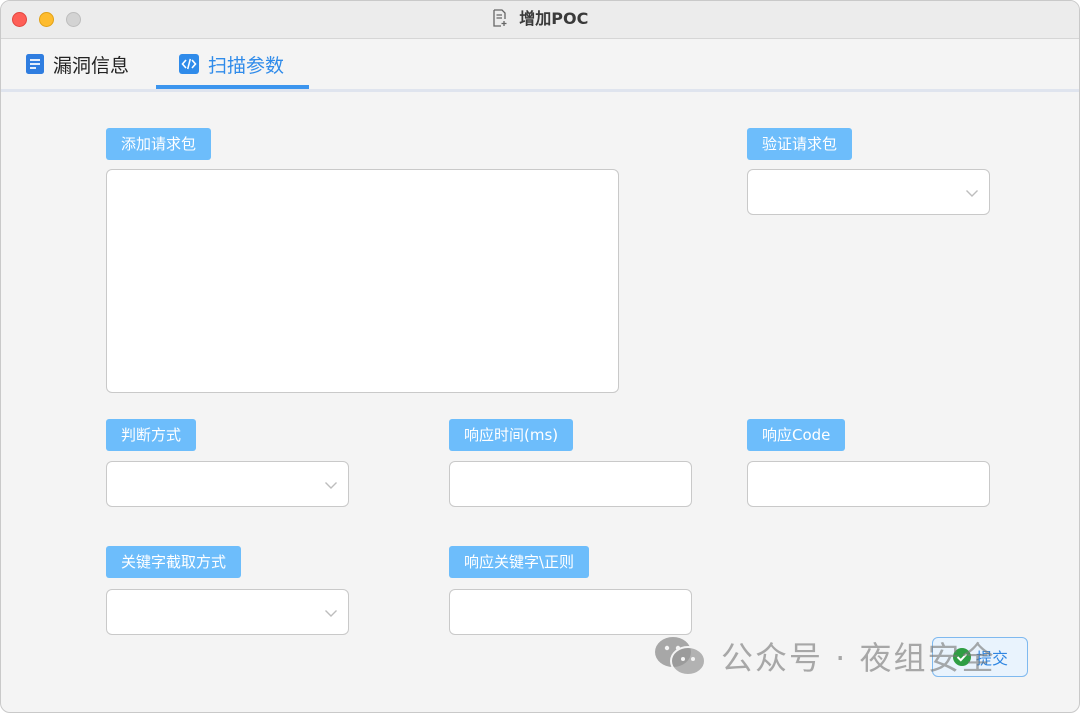  What do you see at coordinates (800, 144) in the screenshot?
I see `verify-request-label: 验证请求包` at bounding box center [800, 144].